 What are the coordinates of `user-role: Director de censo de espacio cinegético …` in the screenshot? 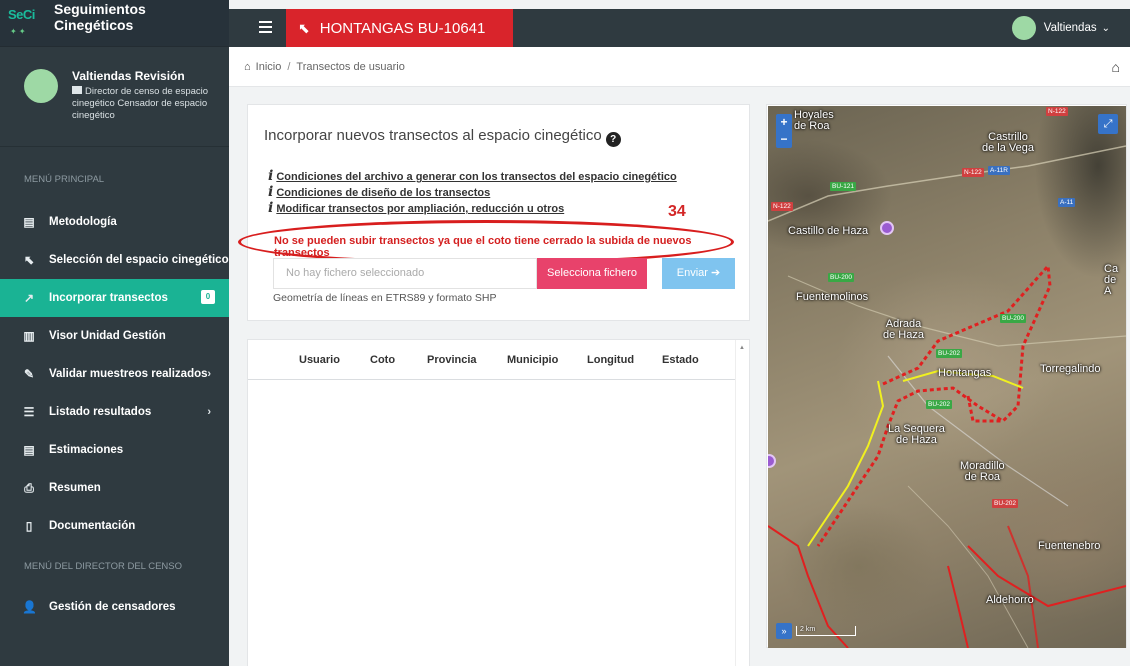 It's located at (144, 104).